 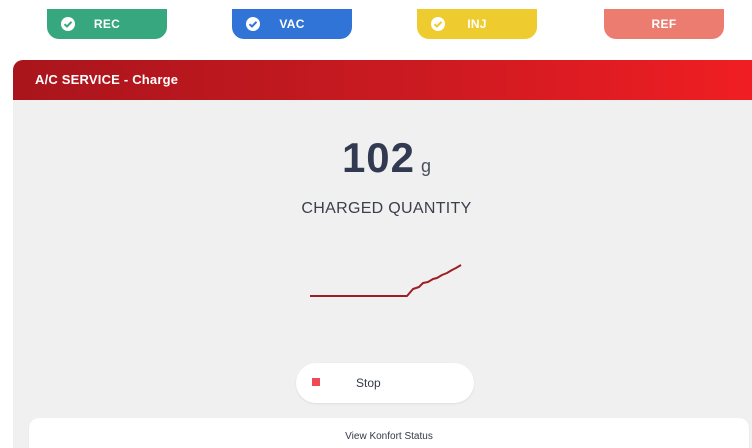 I want to click on step-ref: REF, so click(x=664, y=24).